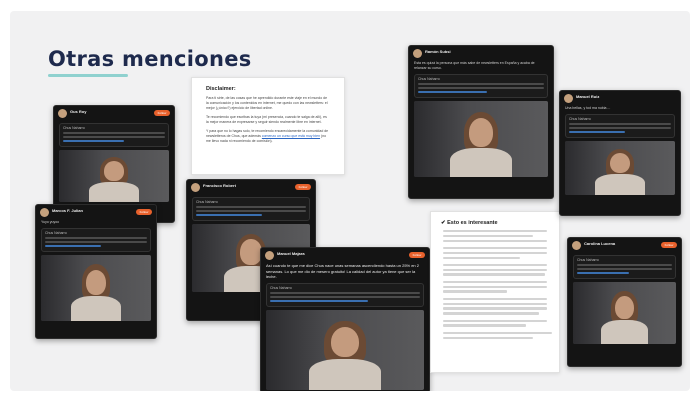  What do you see at coordinates (78, 111) in the screenshot?
I see `author-name: Gus Roy` at bounding box center [78, 111].